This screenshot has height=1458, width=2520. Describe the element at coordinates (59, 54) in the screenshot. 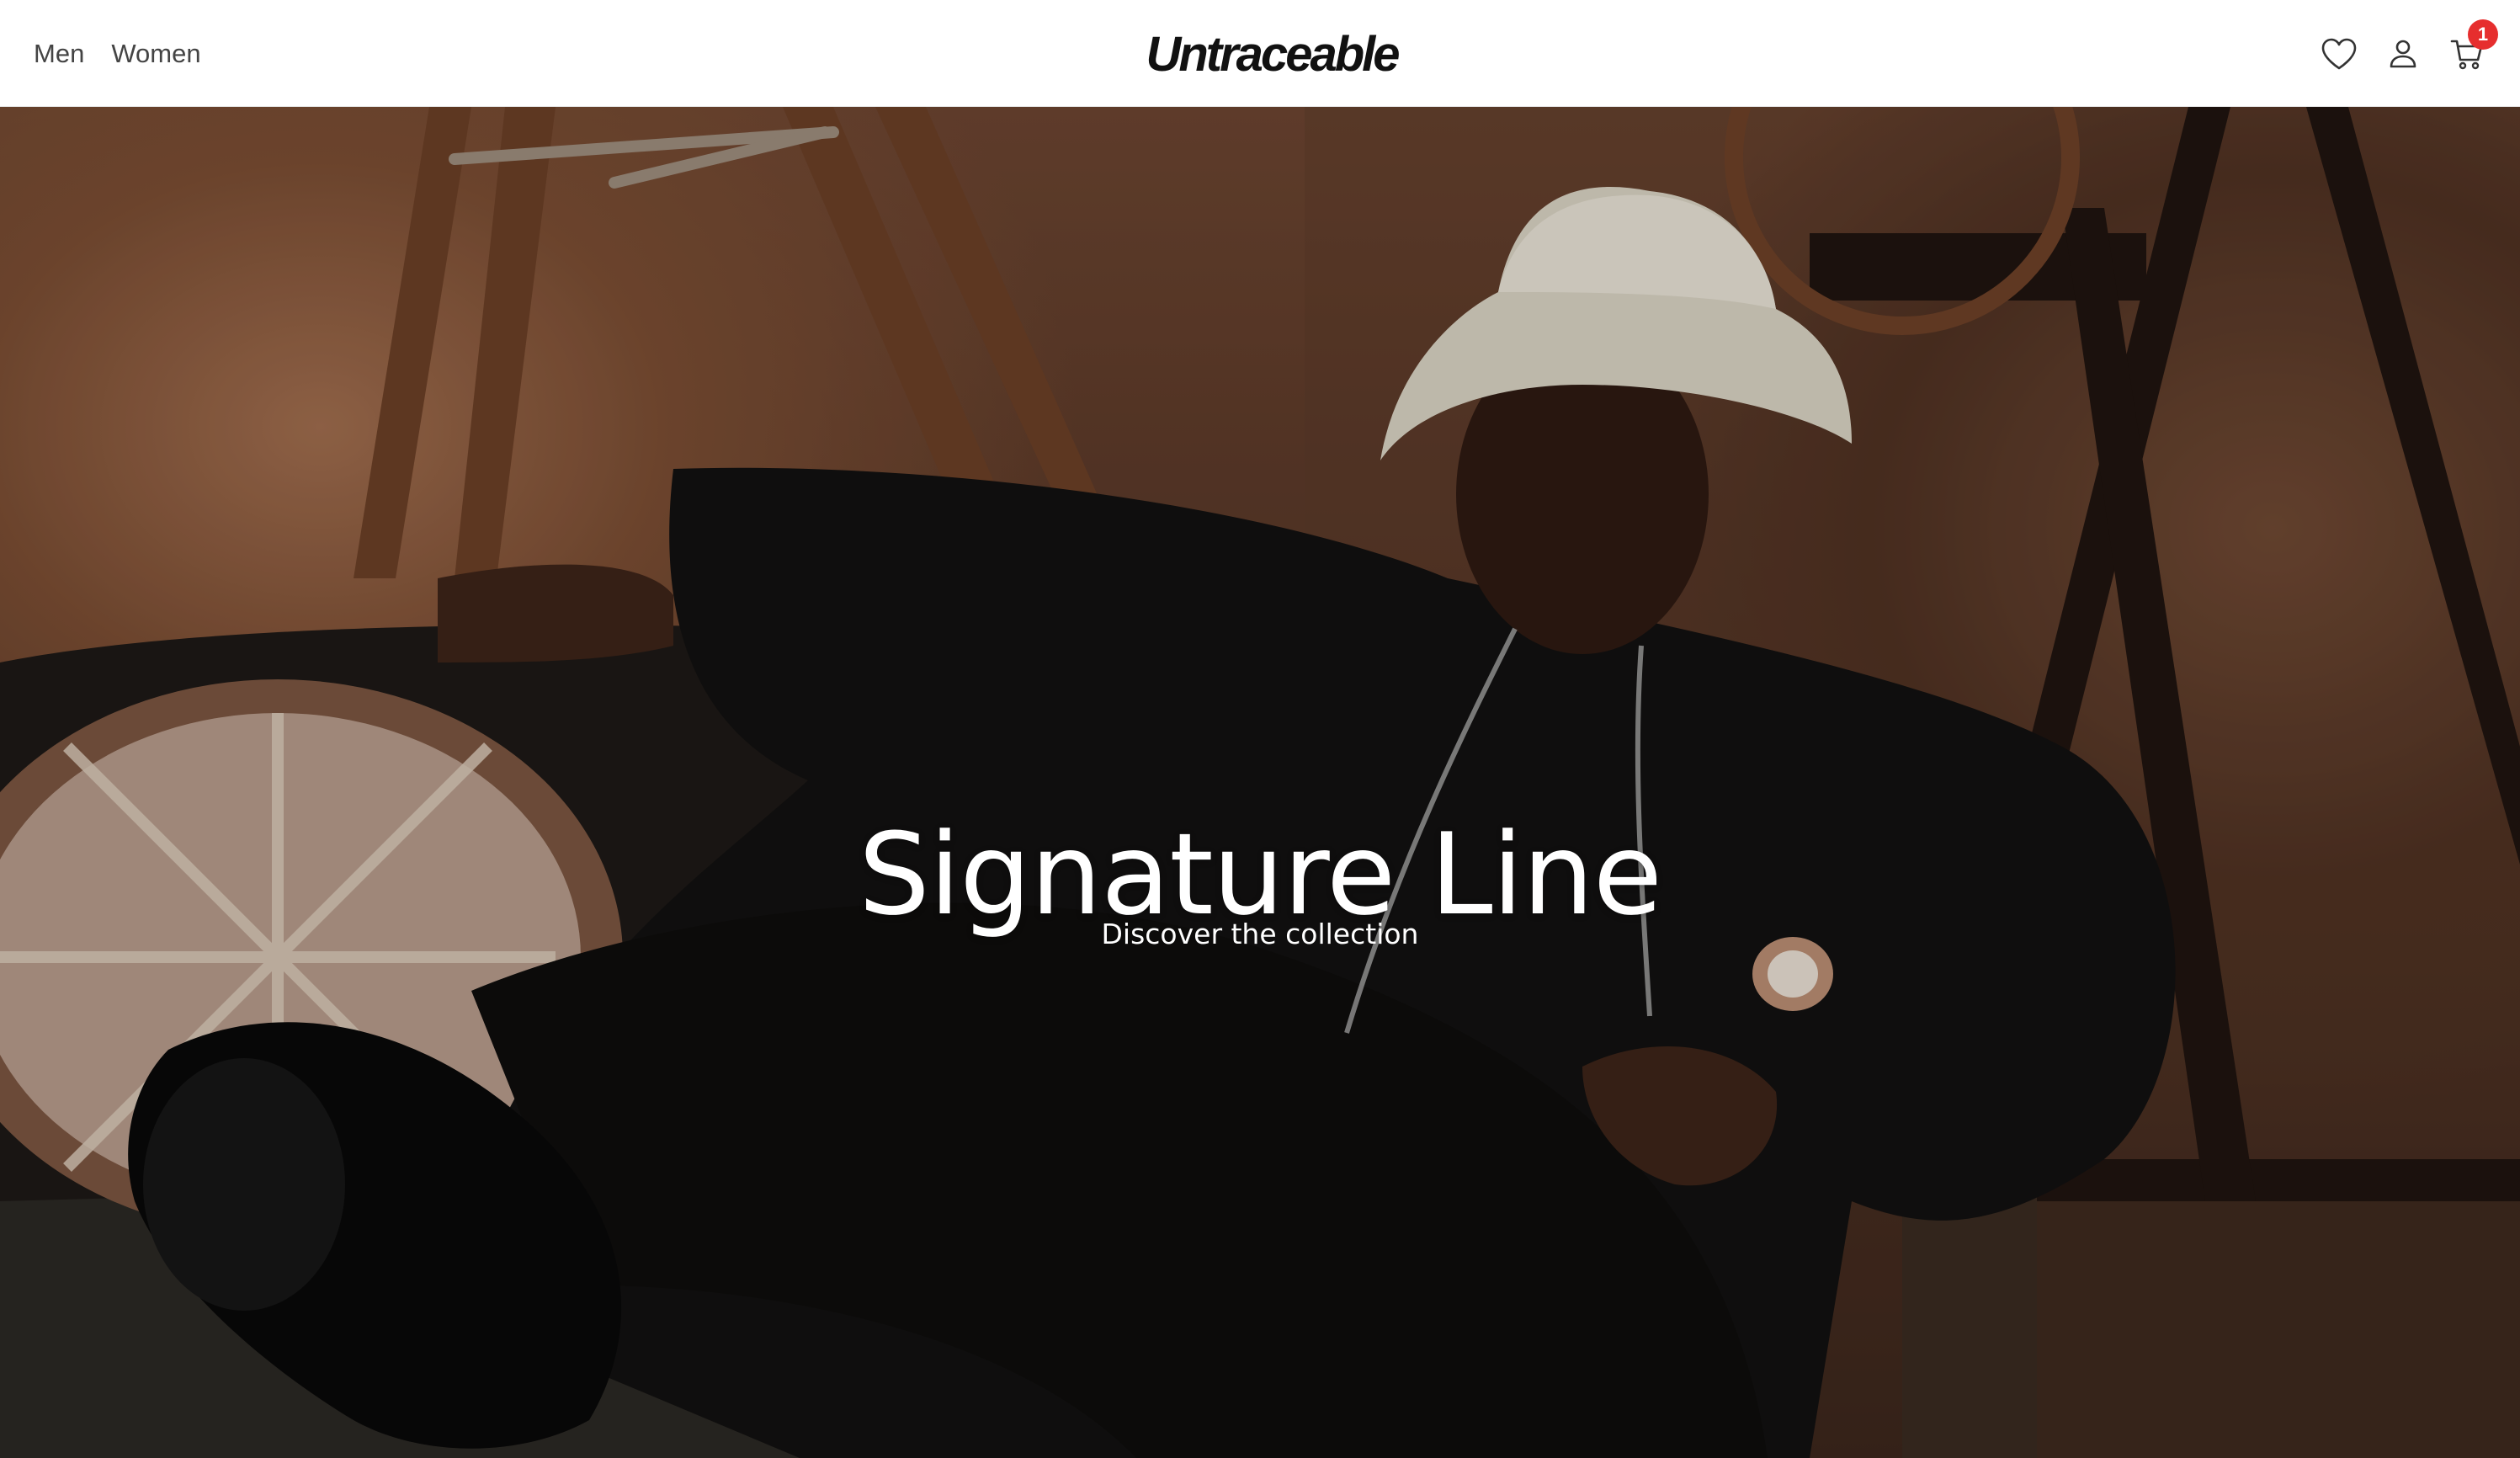

I see `nav-link-men: Men` at that location.